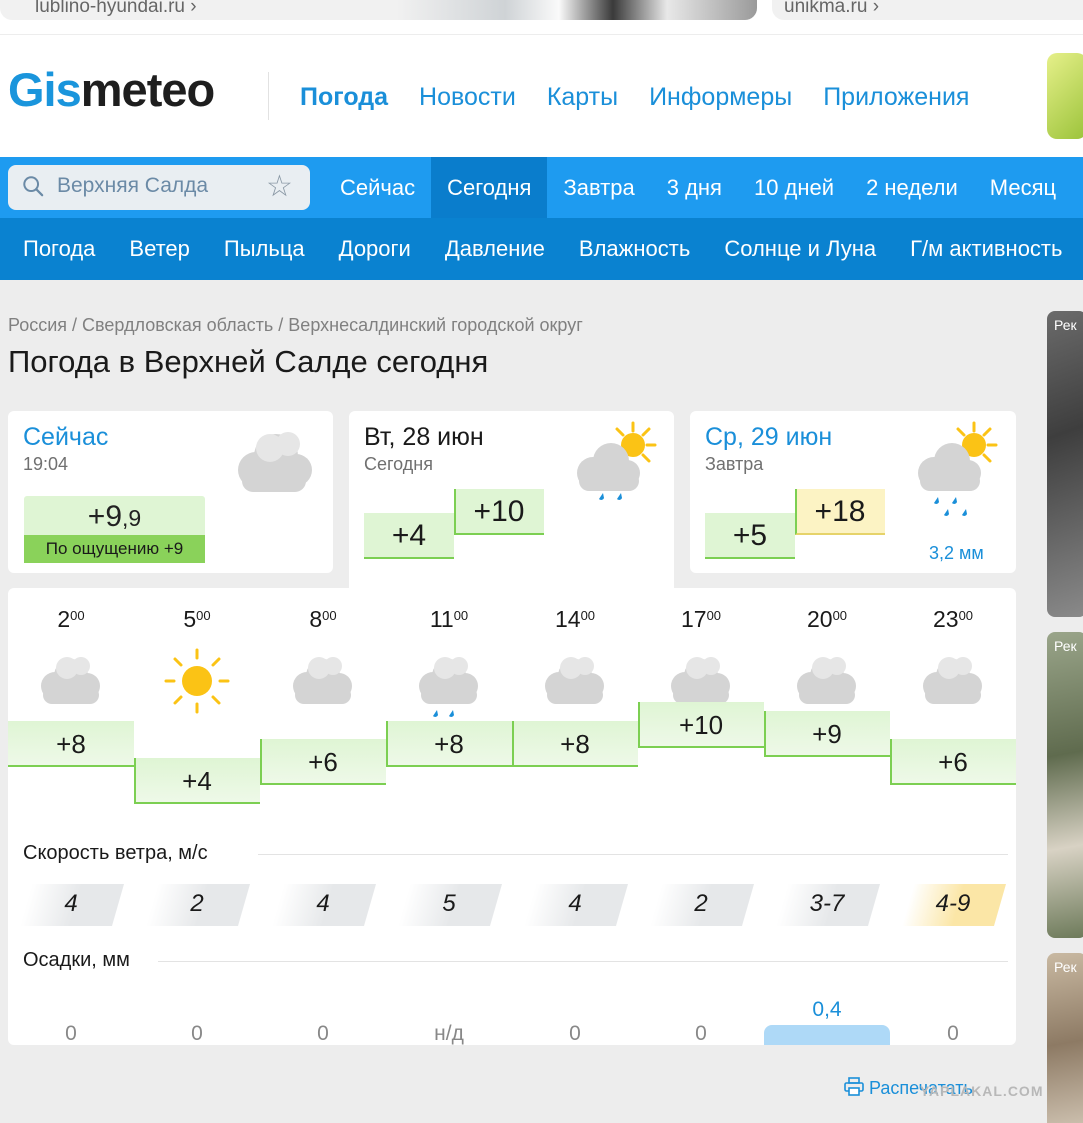 This screenshot has width=1083, height=1123. What do you see at coordinates (375, 249) in the screenshot?
I see `sub-nav-item: Дороги` at bounding box center [375, 249].